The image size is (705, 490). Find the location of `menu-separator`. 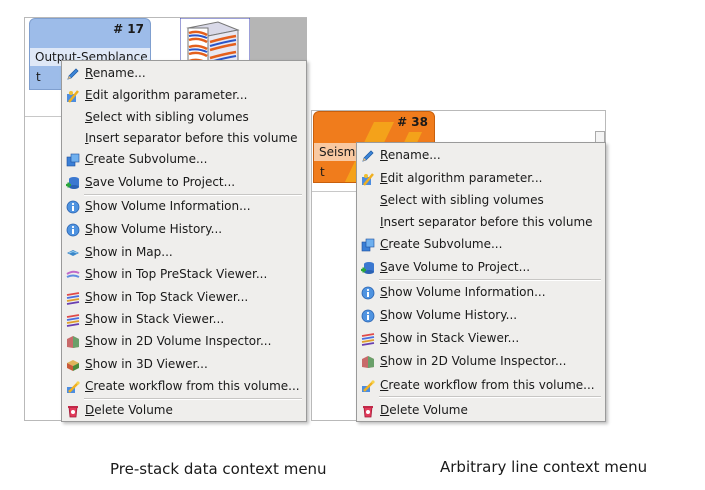

menu-separator is located at coordinates (490, 397).